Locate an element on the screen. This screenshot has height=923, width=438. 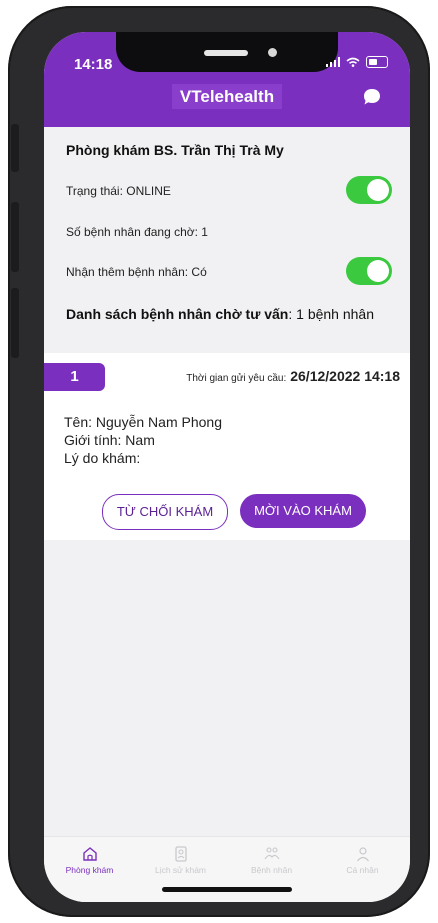
tab-label: Phòng khám is located at coordinates (89, 870).